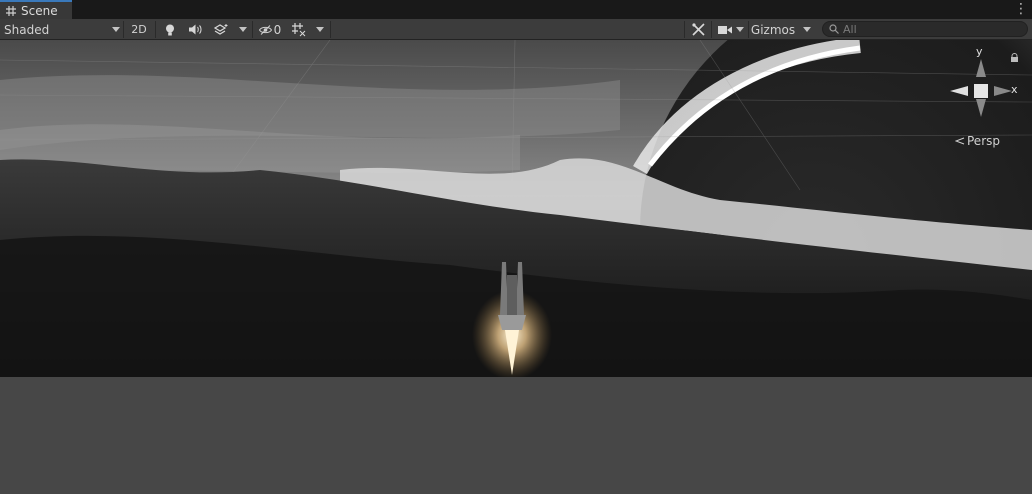 This screenshot has width=1032, height=494. Describe the element at coordinates (981, 90) in the screenshot. I see `orientation-gizmo` at that location.